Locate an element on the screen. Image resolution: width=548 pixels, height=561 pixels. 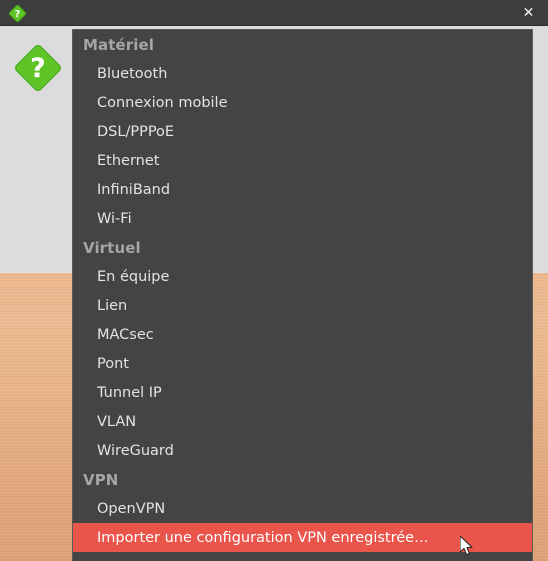
window-titlebar: ? ✕ is located at coordinates (274, 13).